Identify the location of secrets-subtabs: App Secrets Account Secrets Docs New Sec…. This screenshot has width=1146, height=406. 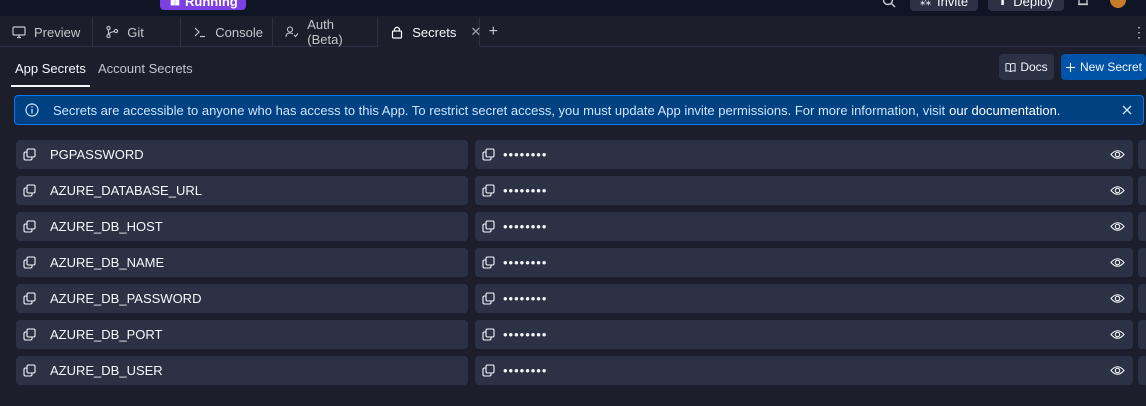
(573, 68).